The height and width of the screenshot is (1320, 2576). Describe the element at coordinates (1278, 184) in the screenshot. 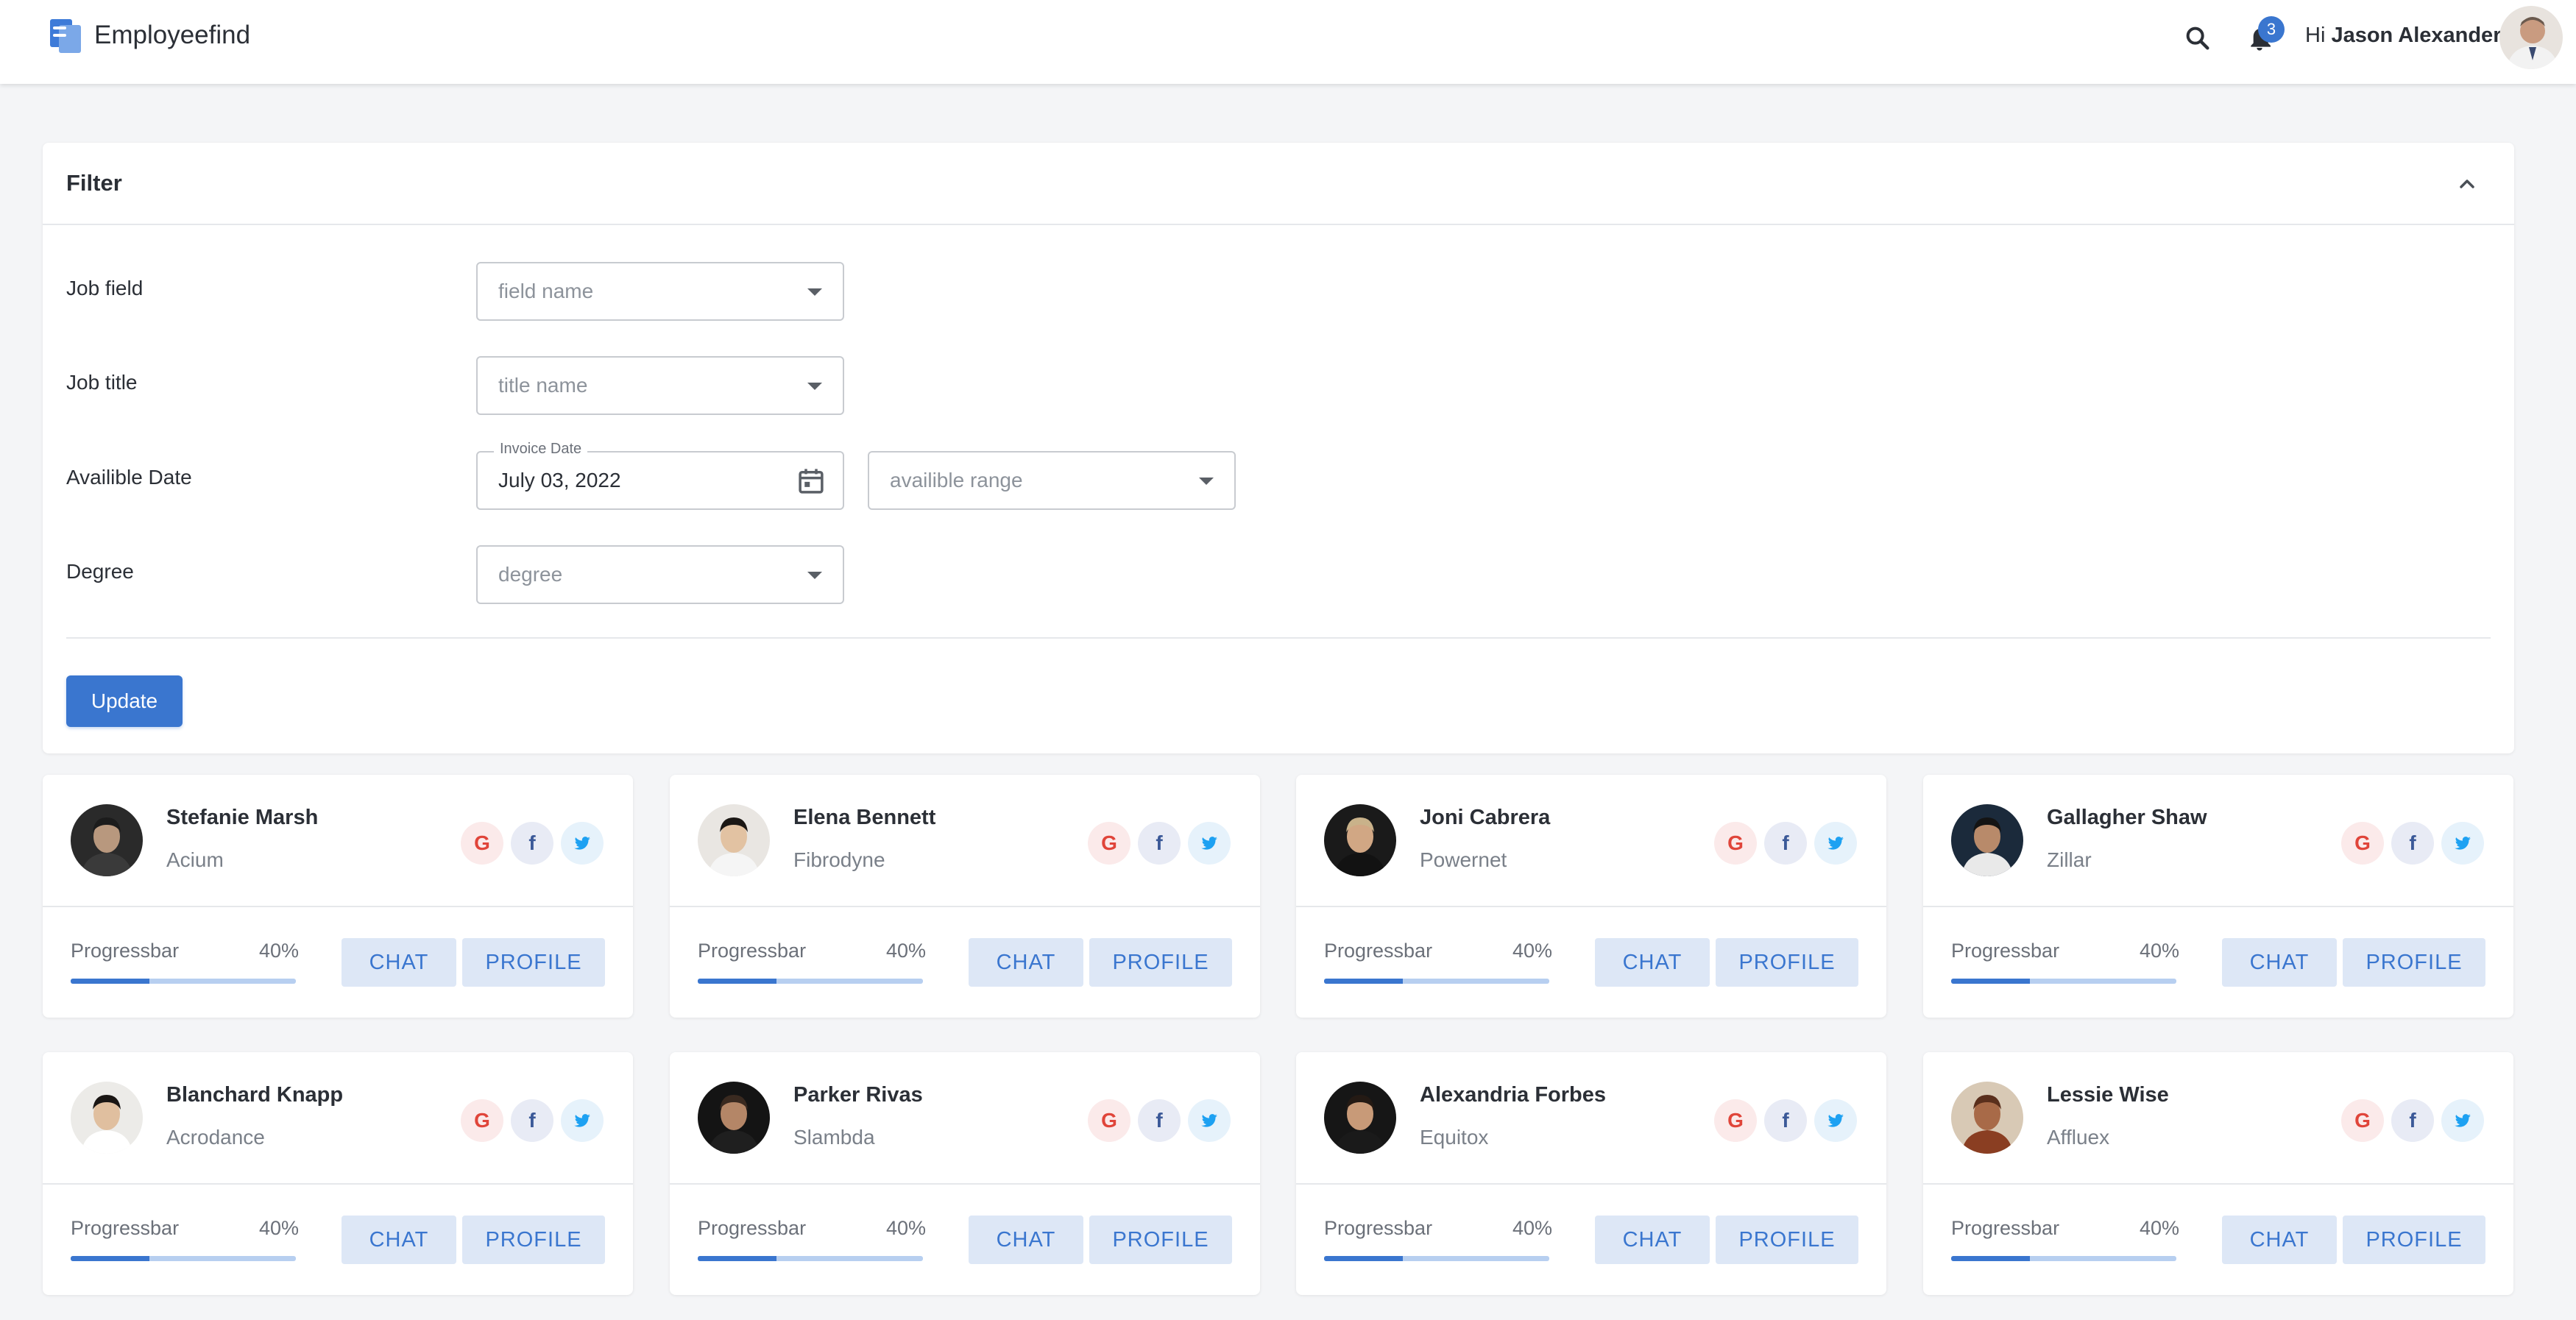

I see `filter-header: Filter` at that location.